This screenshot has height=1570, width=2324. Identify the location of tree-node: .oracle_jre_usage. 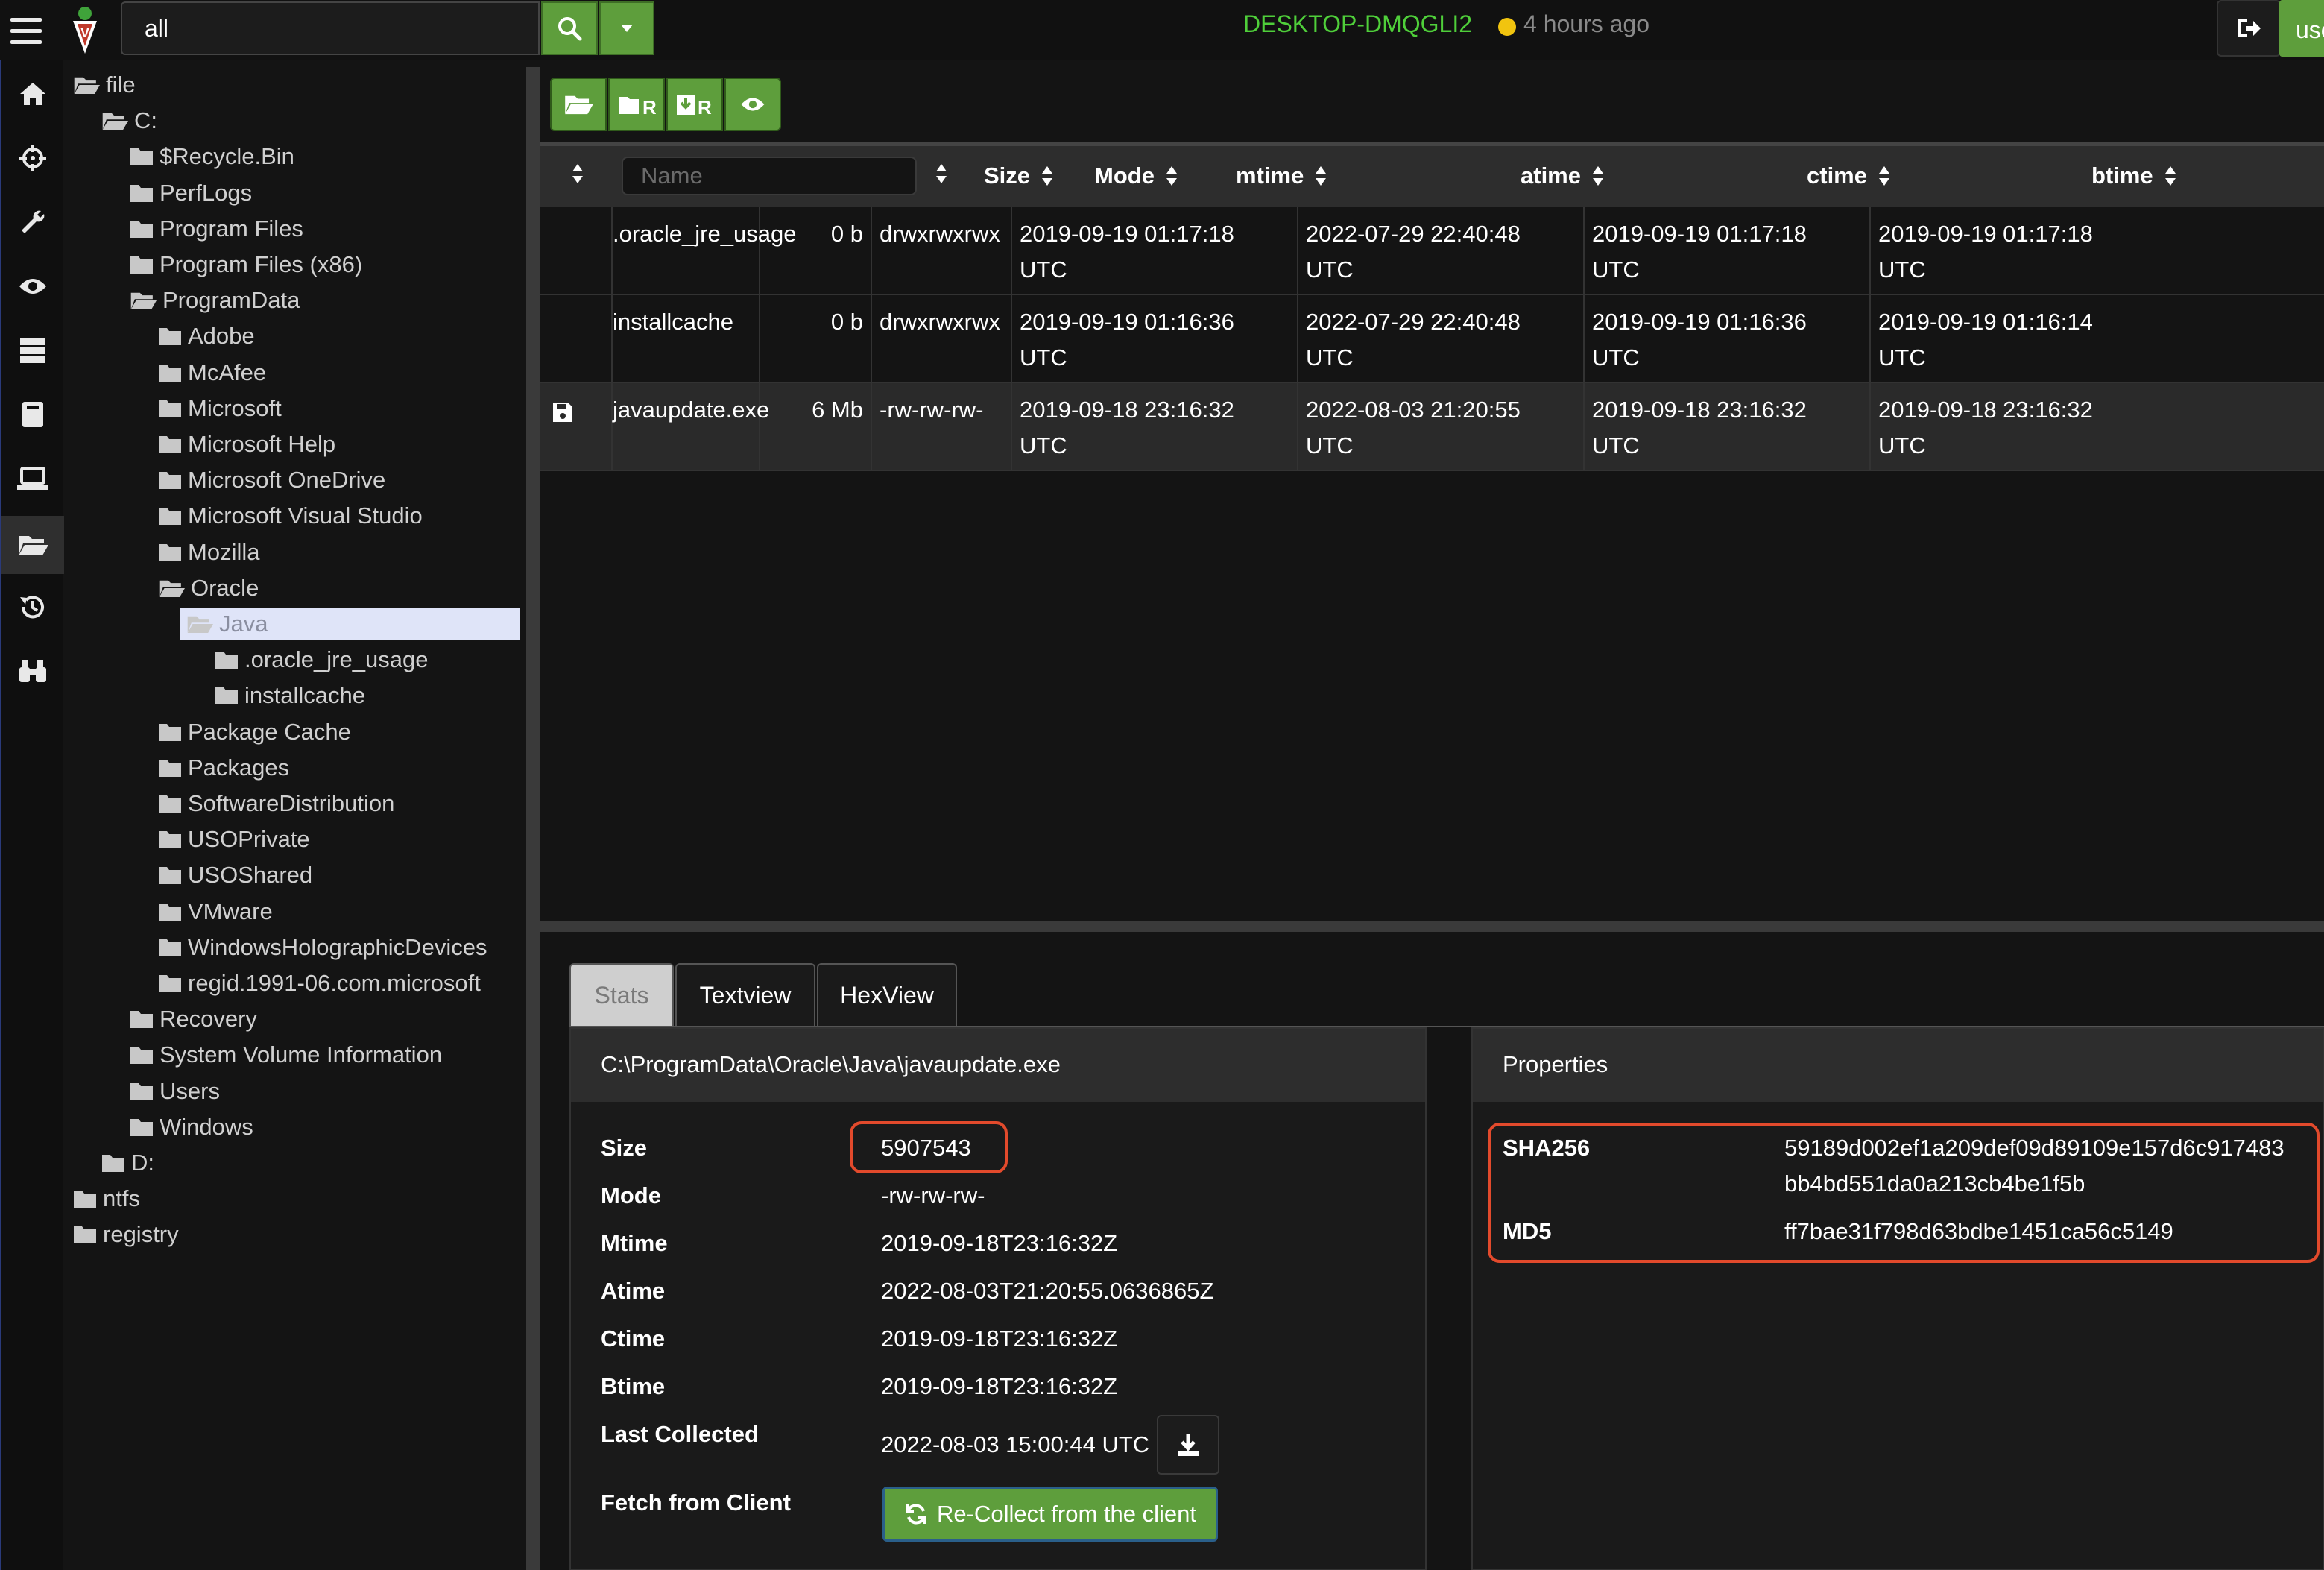
(321, 659).